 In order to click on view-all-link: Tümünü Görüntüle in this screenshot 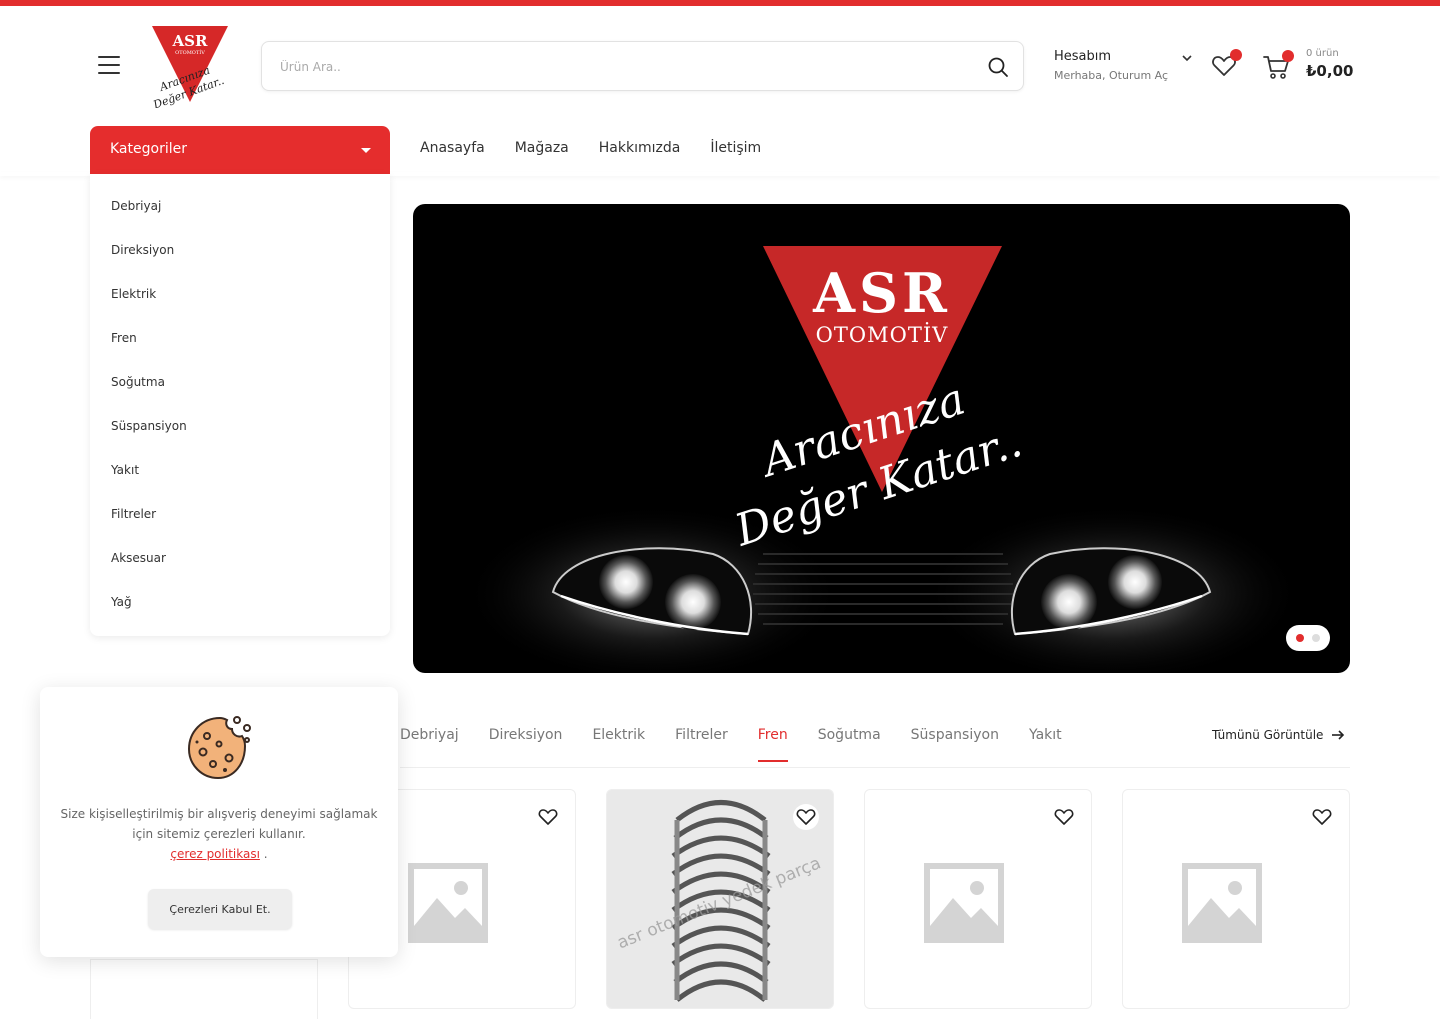, I will do `click(1278, 735)`.